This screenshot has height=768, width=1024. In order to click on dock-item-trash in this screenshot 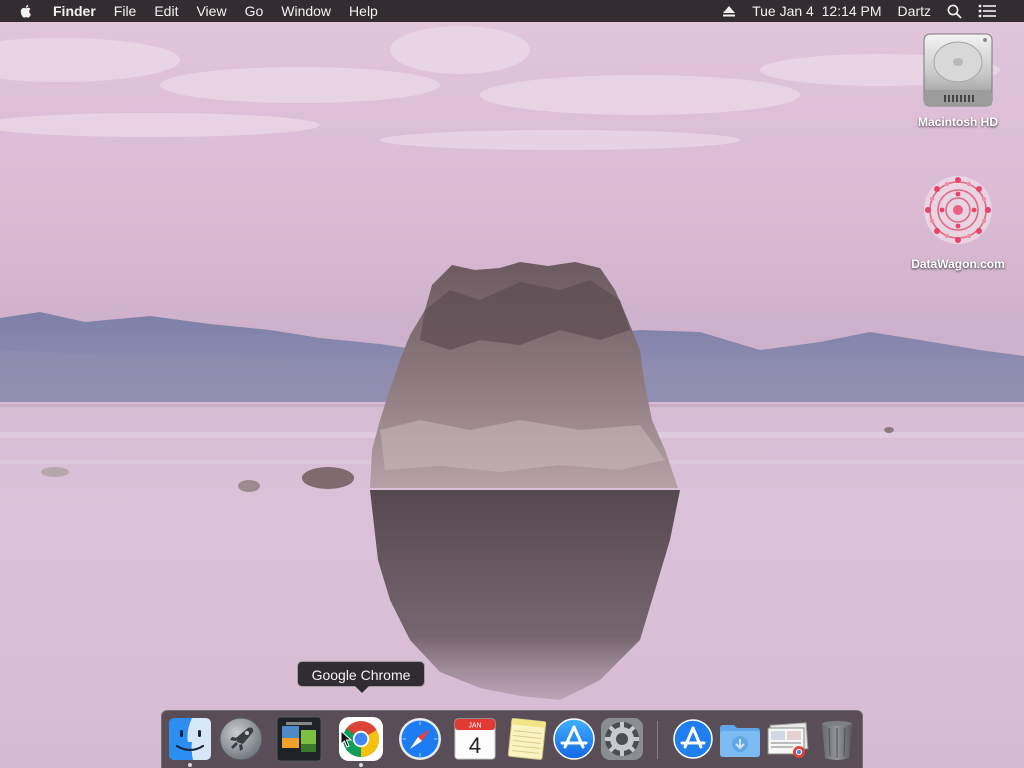, I will do `click(837, 739)`.